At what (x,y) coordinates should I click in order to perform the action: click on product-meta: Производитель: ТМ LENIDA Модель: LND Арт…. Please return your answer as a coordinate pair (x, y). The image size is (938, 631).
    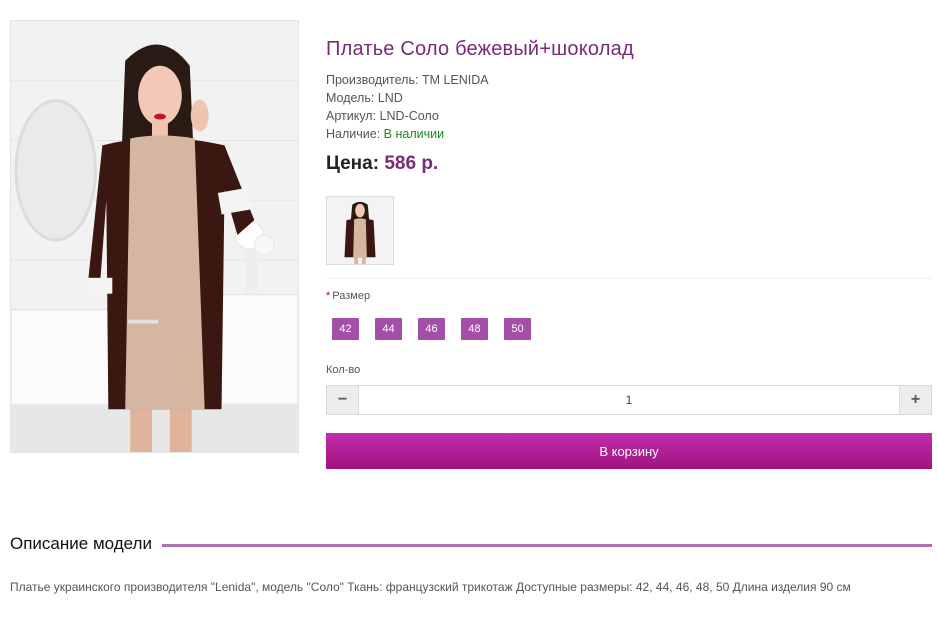
    Looking at the image, I should click on (629, 107).